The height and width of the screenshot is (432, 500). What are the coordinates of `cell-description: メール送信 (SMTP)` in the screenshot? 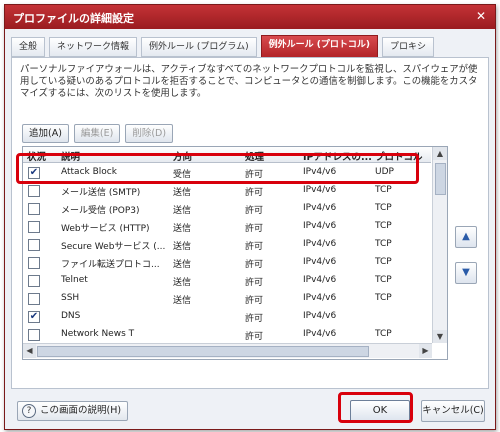 It's located at (101, 193).